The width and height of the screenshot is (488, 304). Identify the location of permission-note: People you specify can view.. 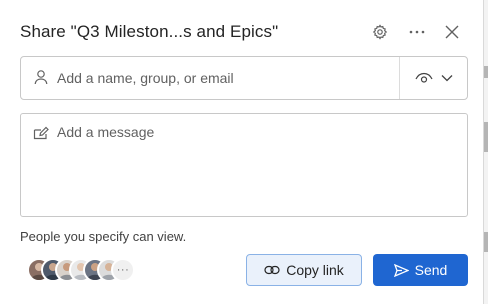
(103, 236).